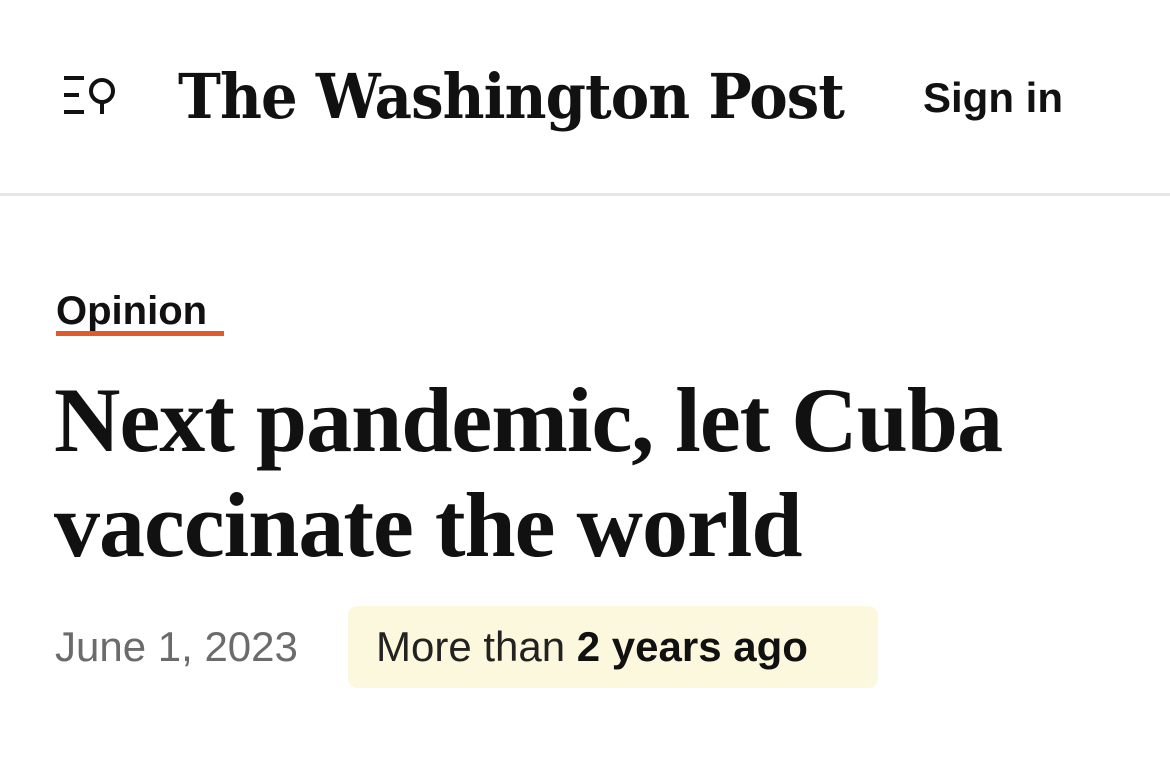 This screenshot has width=1170, height=775. What do you see at coordinates (993, 98) in the screenshot?
I see `sign-in-link: Sign in` at bounding box center [993, 98].